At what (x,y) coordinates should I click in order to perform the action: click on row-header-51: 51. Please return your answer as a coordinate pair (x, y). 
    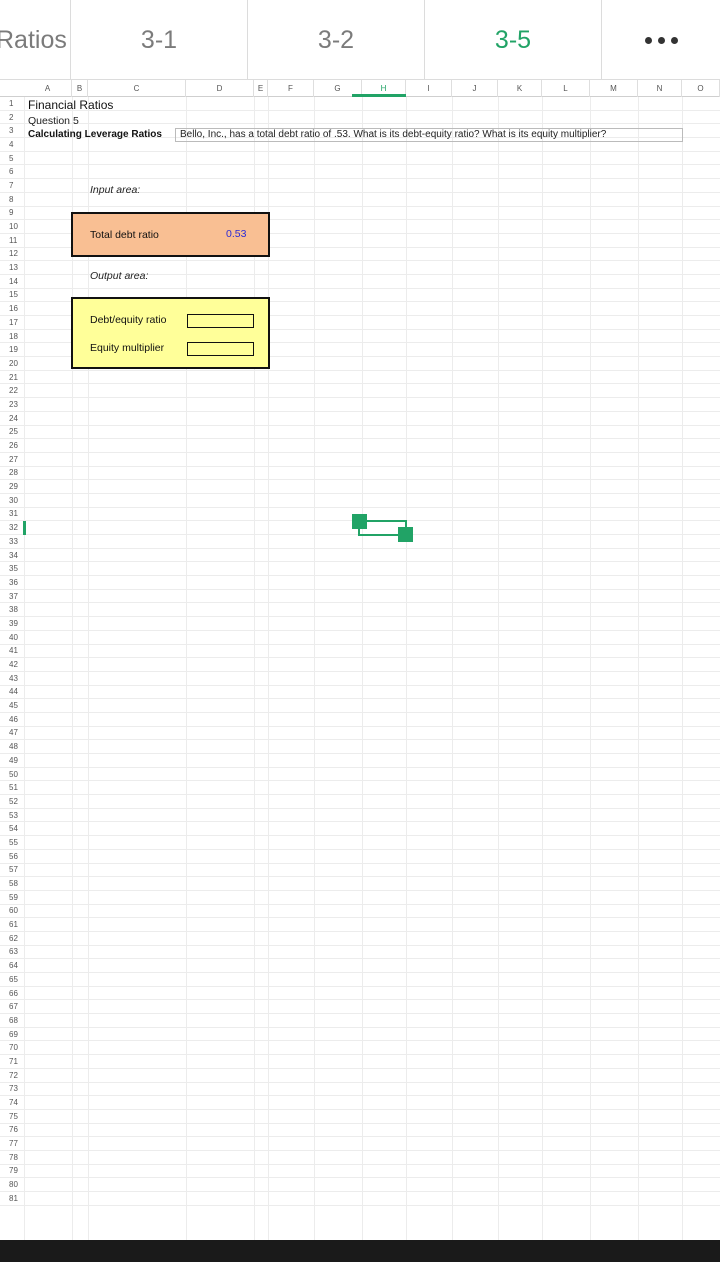
    Looking at the image, I should click on (12, 787).